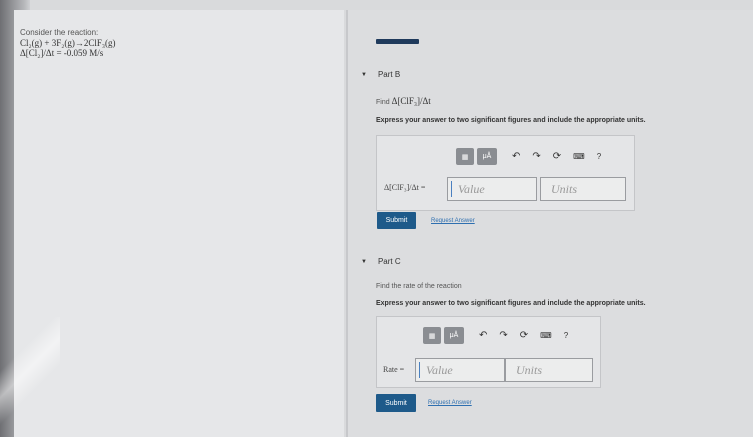 This screenshot has height=437, width=753. I want to click on part-c-toolbar: ▦ μÅ ↶ ↷ ⟳ ⌨ ?, so click(495, 335).